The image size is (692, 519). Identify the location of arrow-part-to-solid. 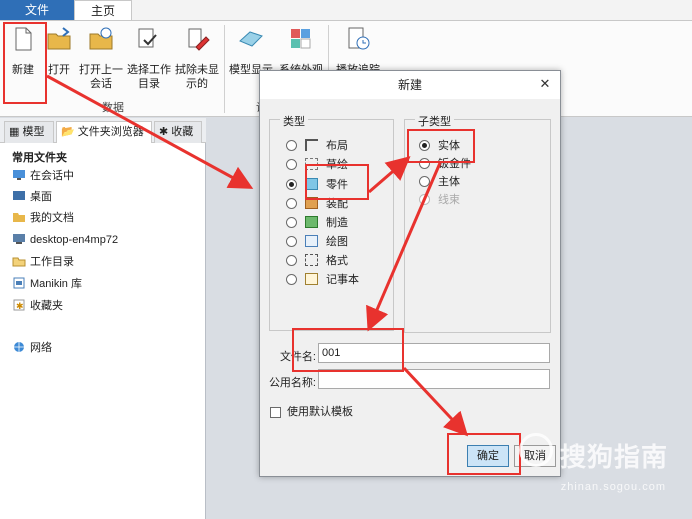
(389, 175).